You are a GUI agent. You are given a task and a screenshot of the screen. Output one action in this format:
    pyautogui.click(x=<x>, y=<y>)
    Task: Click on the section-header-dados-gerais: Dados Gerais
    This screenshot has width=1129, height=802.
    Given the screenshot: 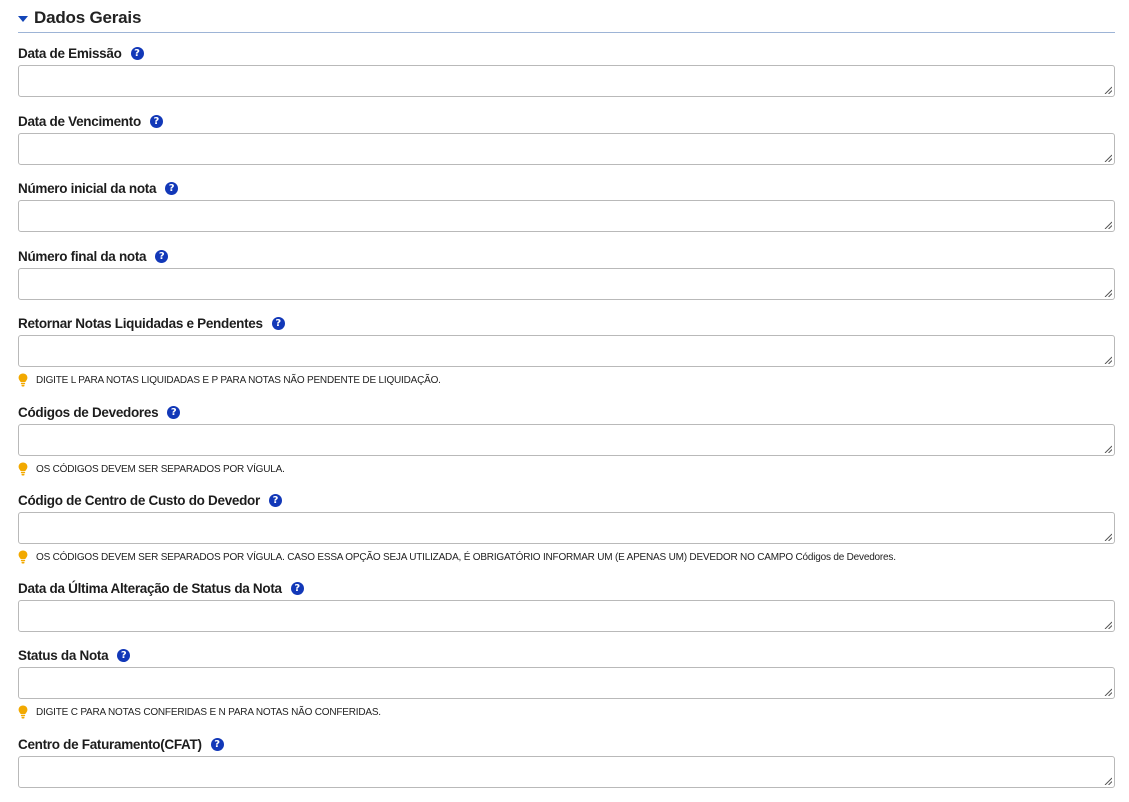 What is the action you would take?
    pyautogui.click(x=566, y=18)
    